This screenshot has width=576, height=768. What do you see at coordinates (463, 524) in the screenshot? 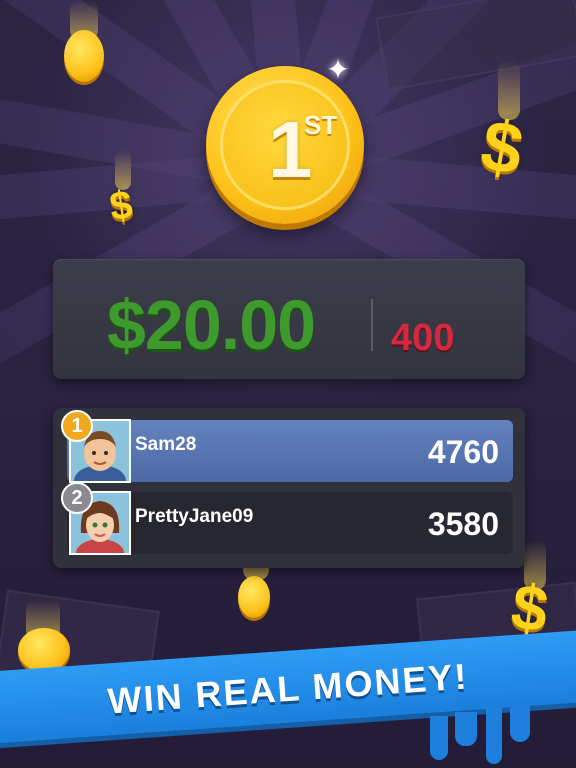
I see `player-score: 3580` at bounding box center [463, 524].